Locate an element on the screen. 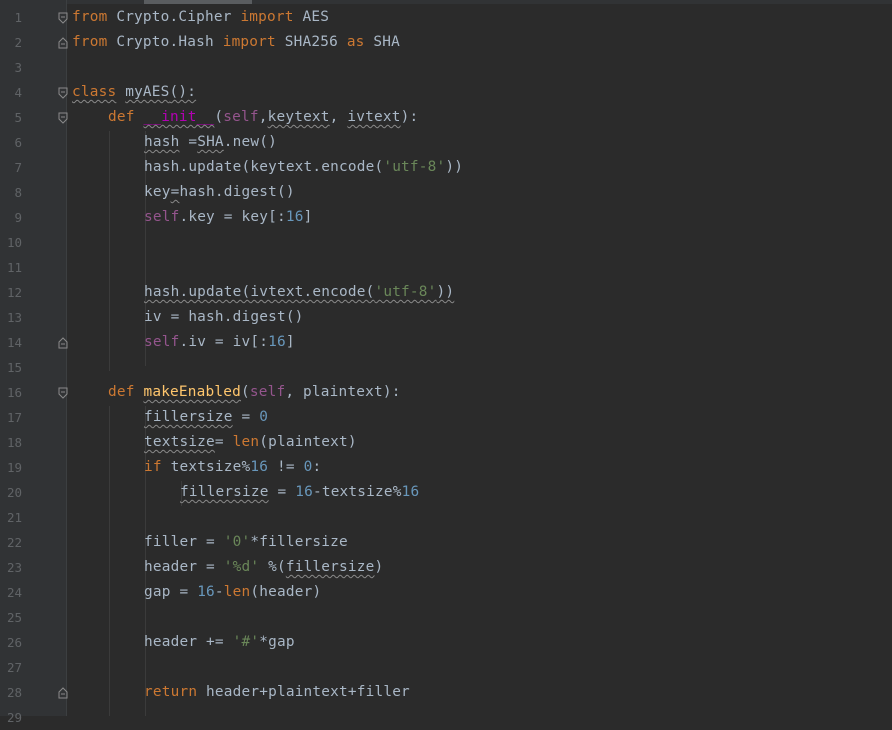 This screenshot has width=892, height=730. line-number: 26 is located at coordinates (14, 642).